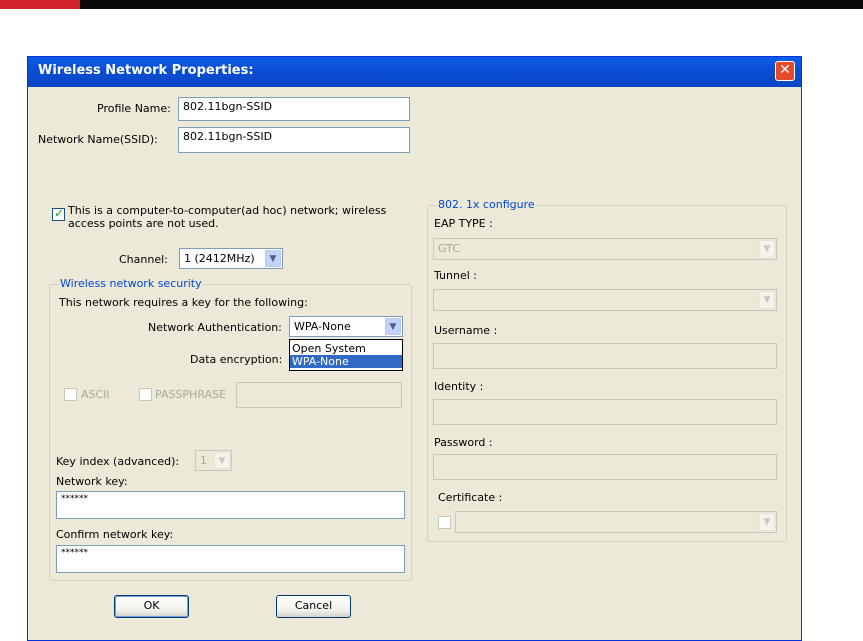 This screenshot has width=863, height=641. I want to click on channel-select: 1 (2412MHz) ▼, so click(231, 258).